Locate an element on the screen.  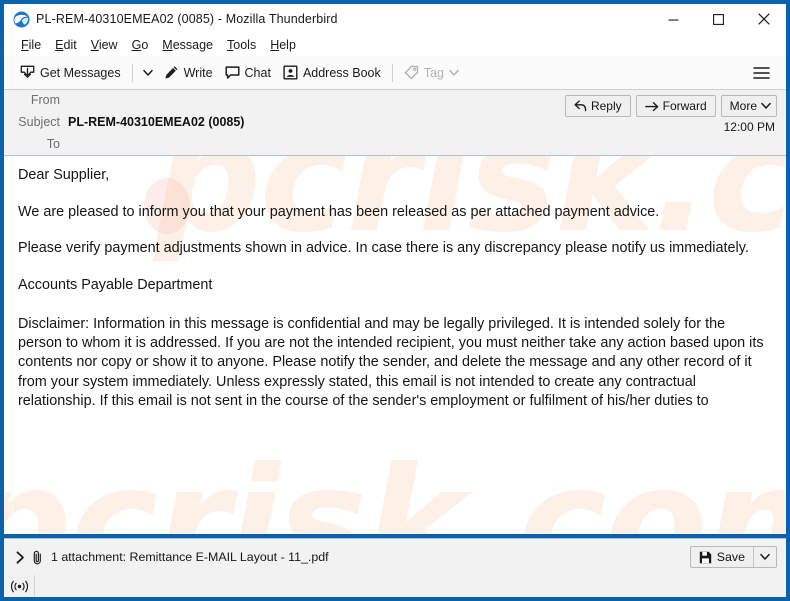
maximize-button is located at coordinates (718, 19).